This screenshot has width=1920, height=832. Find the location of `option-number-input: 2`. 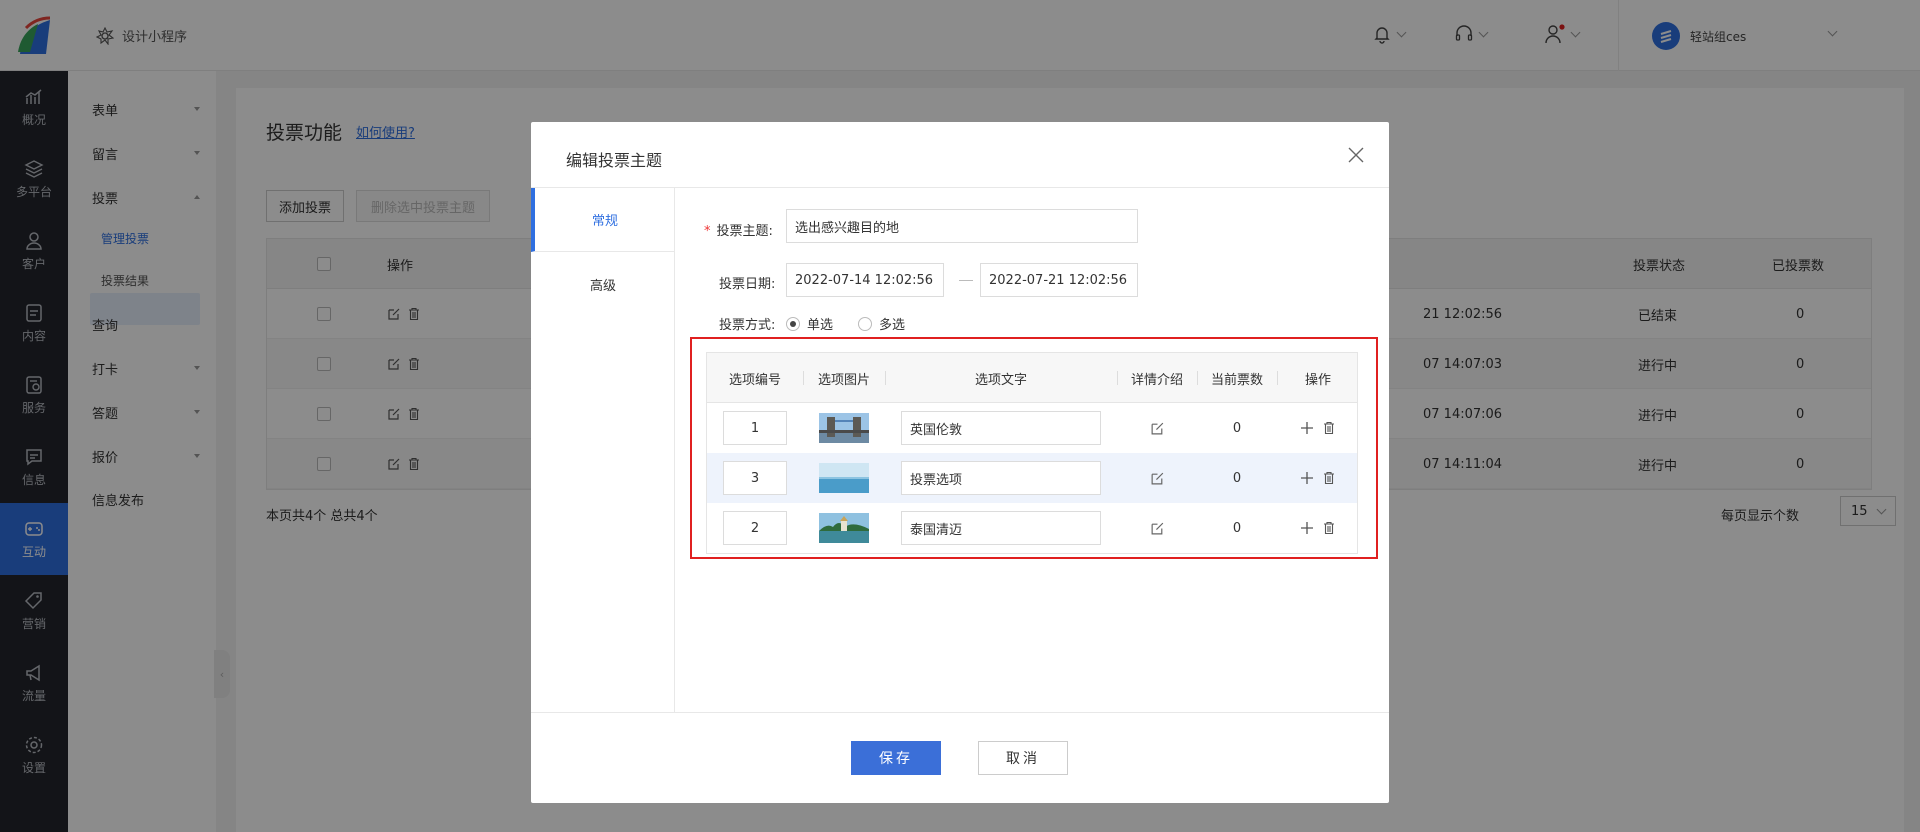

option-number-input: 2 is located at coordinates (755, 528).